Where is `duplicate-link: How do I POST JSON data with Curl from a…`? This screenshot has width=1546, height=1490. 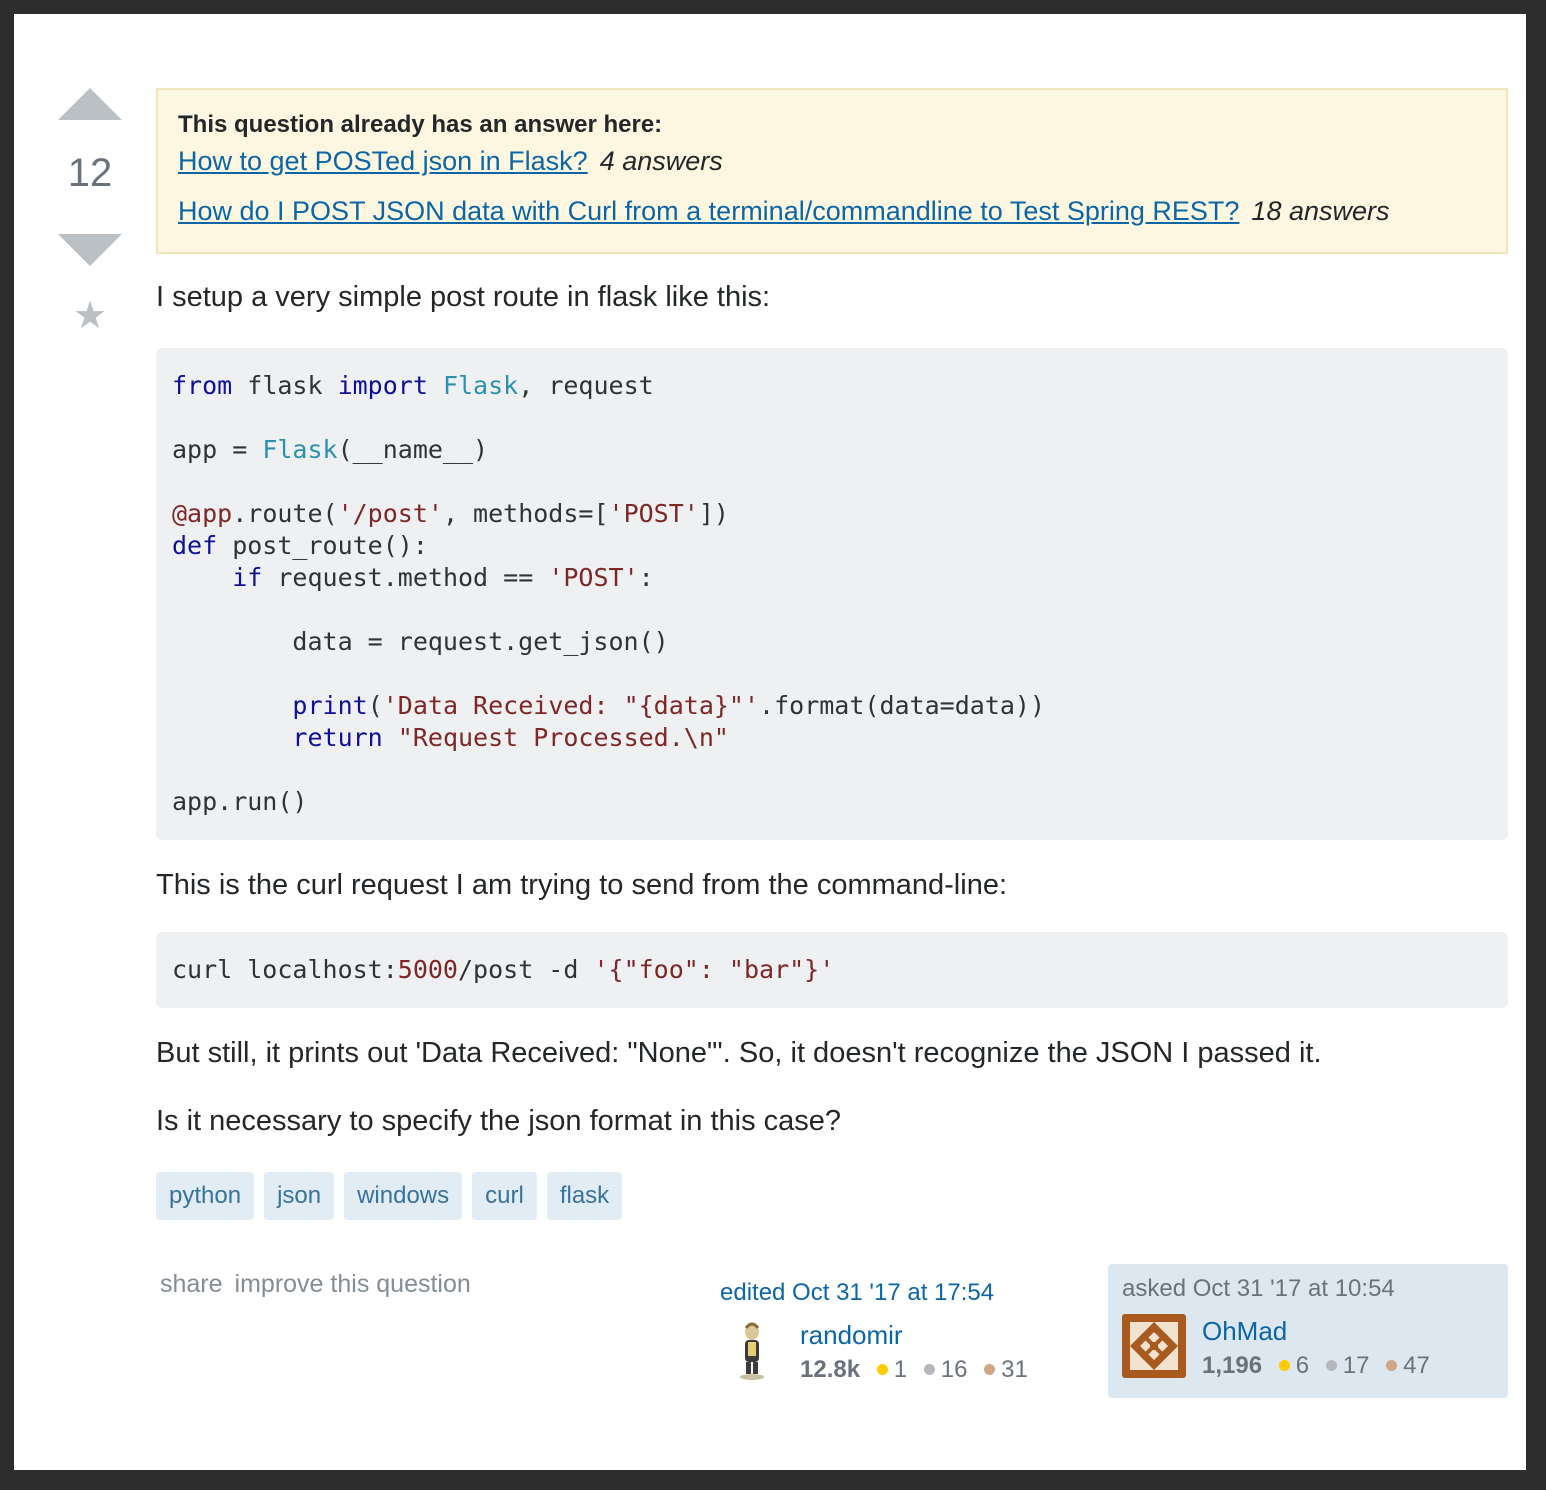
duplicate-link: How do I POST JSON data with Curl from a… is located at coordinates (708, 211).